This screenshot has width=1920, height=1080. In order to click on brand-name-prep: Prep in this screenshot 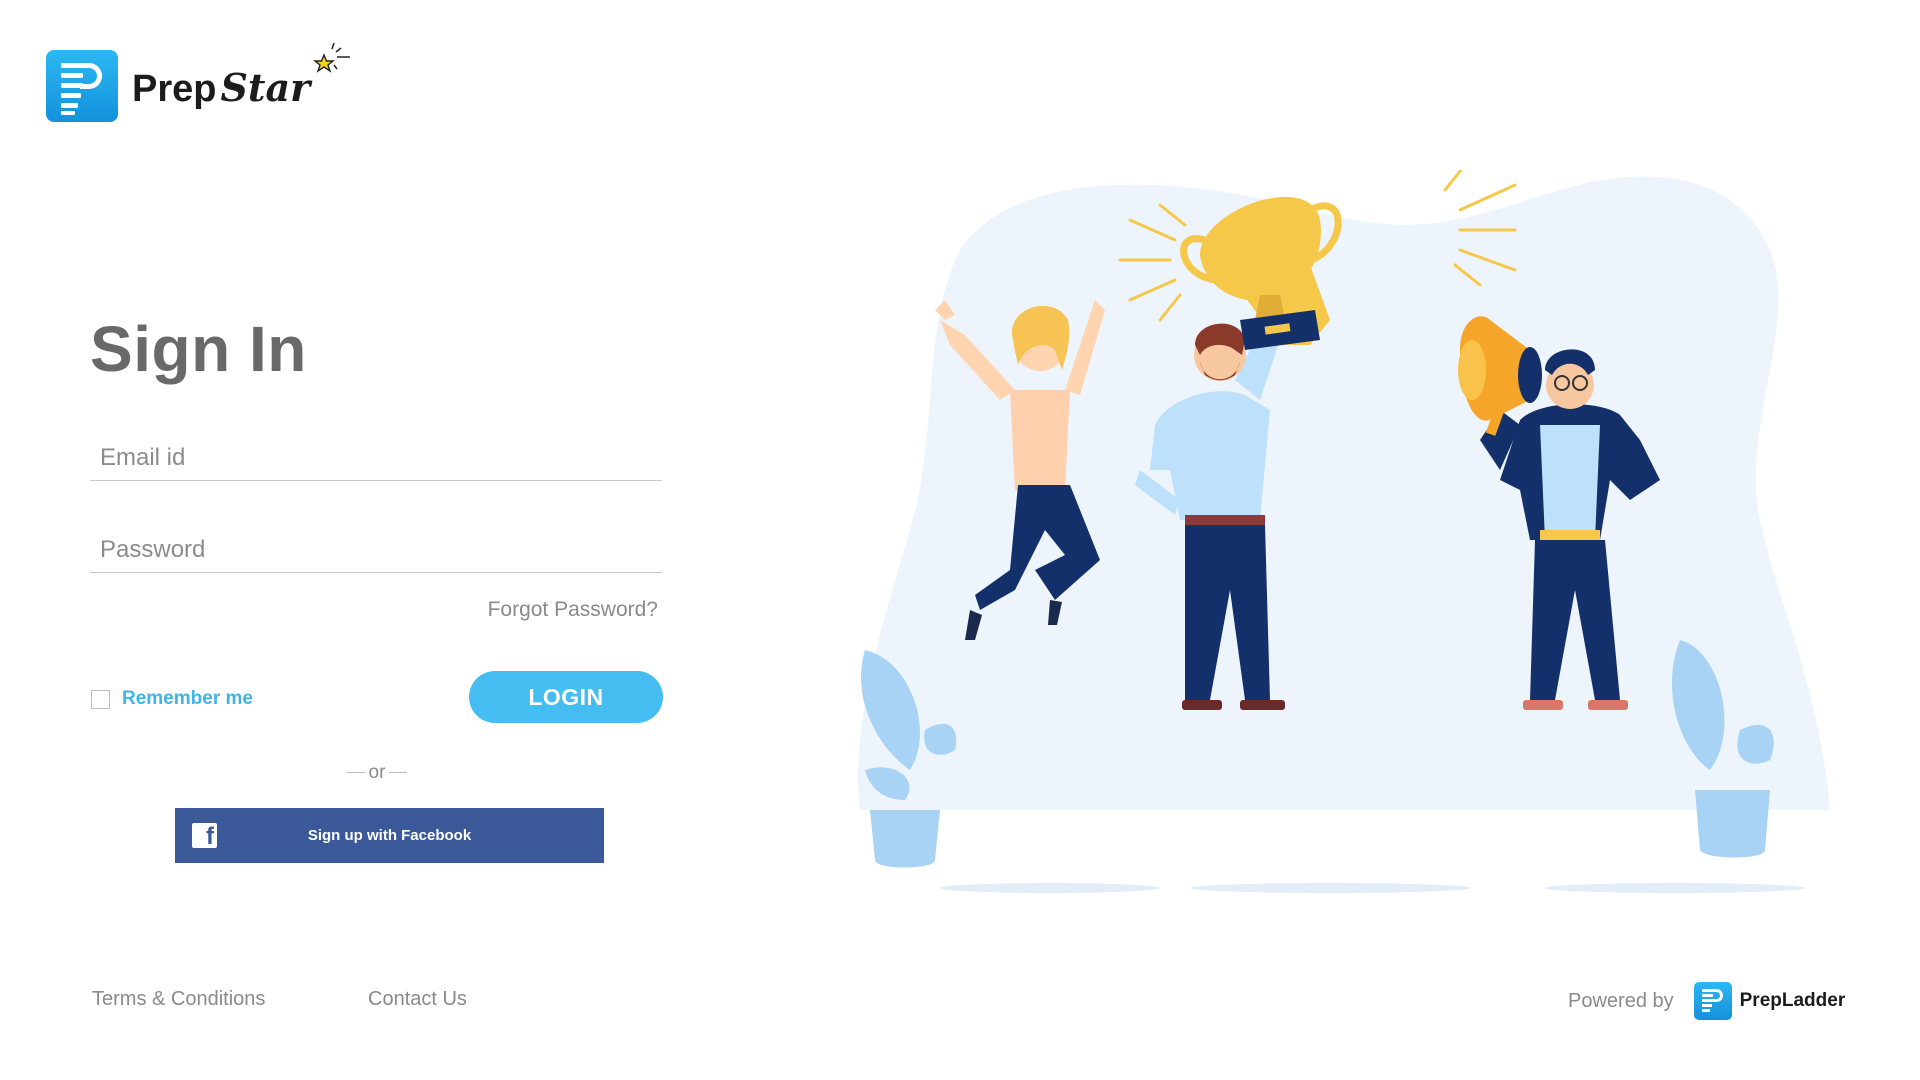, I will do `click(174, 89)`.